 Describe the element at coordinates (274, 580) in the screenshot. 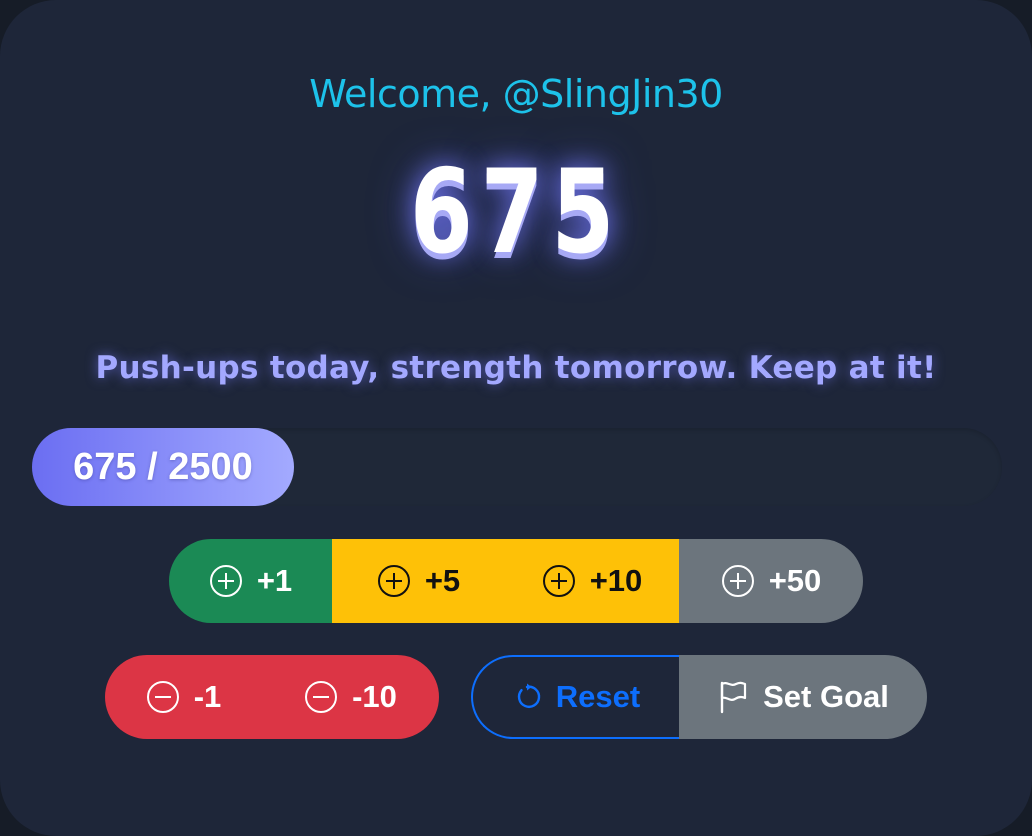

I see `add-1-label: +1` at that location.